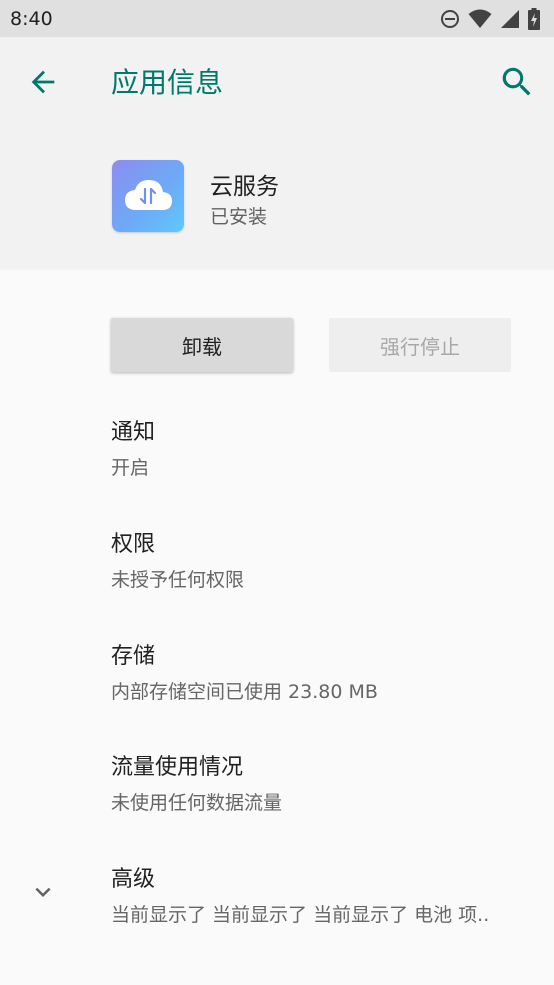  What do you see at coordinates (277, 82) in the screenshot?
I see `app-bar: 应用信息` at bounding box center [277, 82].